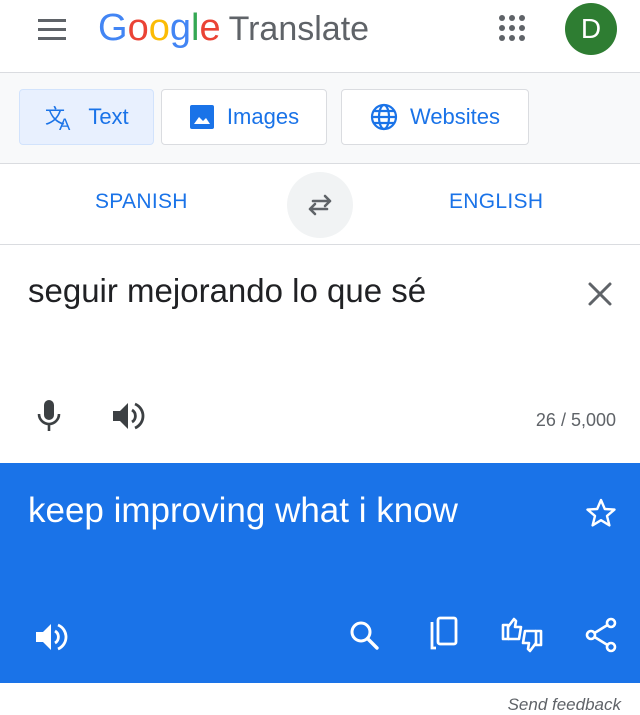  What do you see at coordinates (512, 28) in the screenshot?
I see `apps-grid-icon` at bounding box center [512, 28].